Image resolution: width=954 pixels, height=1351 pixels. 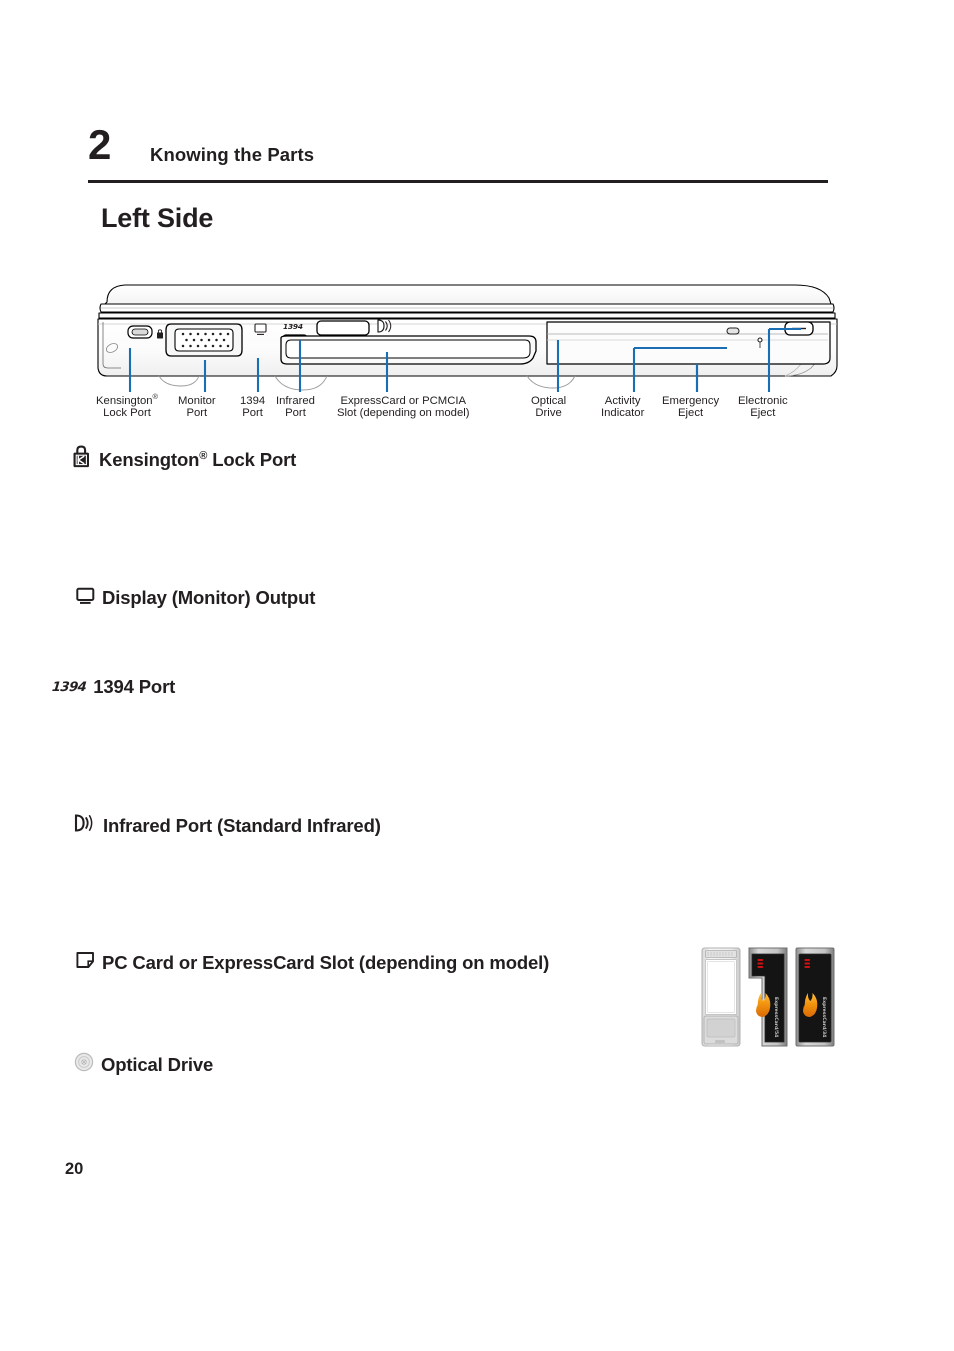 What do you see at coordinates (157, 218) in the screenshot?
I see `page-title: Left Side` at bounding box center [157, 218].